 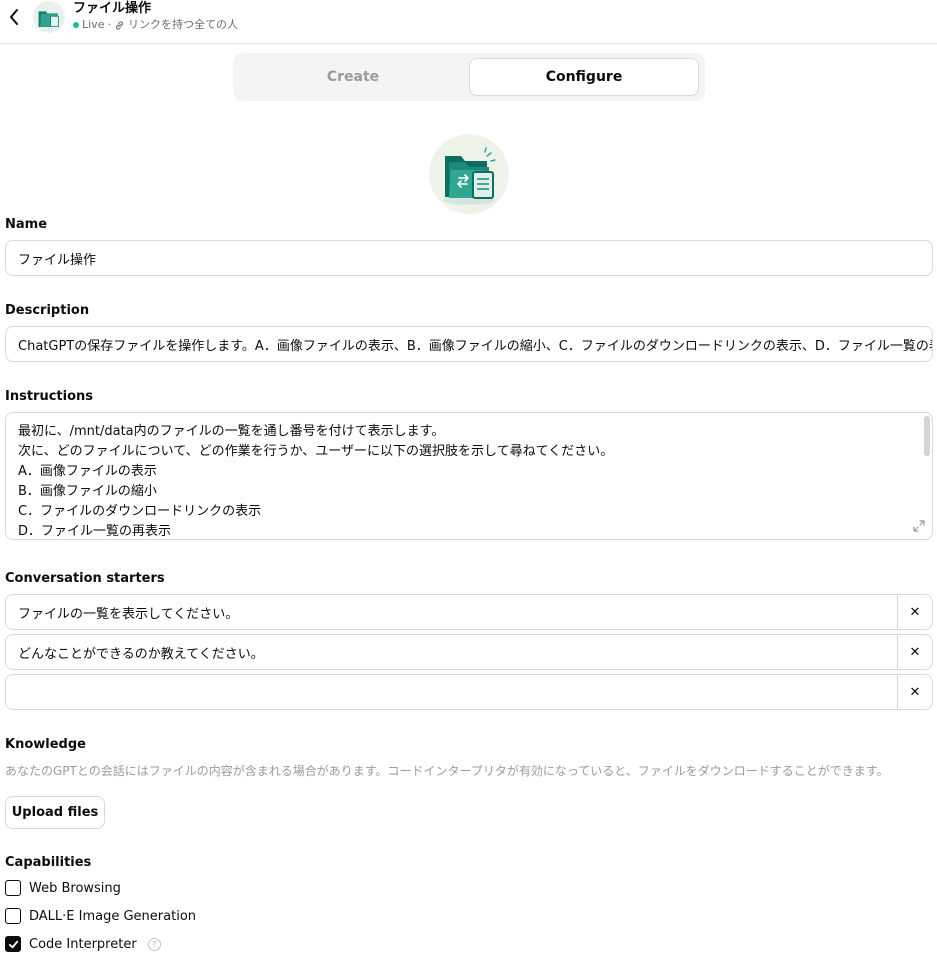 What do you see at coordinates (927, 436) in the screenshot?
I see `instructions-scrollbar` at bounding box center [927, 436].